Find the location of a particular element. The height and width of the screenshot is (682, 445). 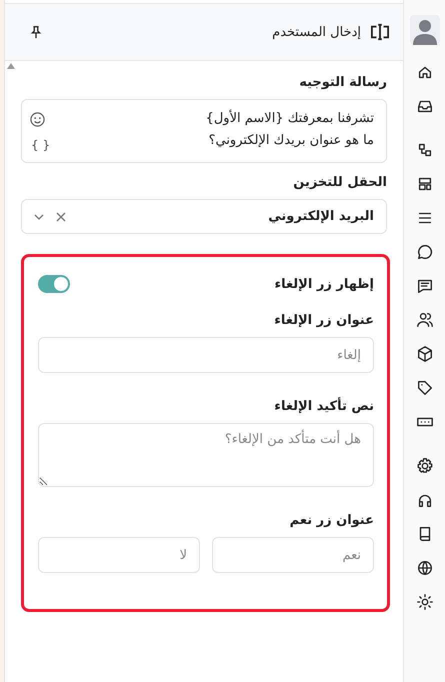

pin-icon is located at coordinates (36, 32).